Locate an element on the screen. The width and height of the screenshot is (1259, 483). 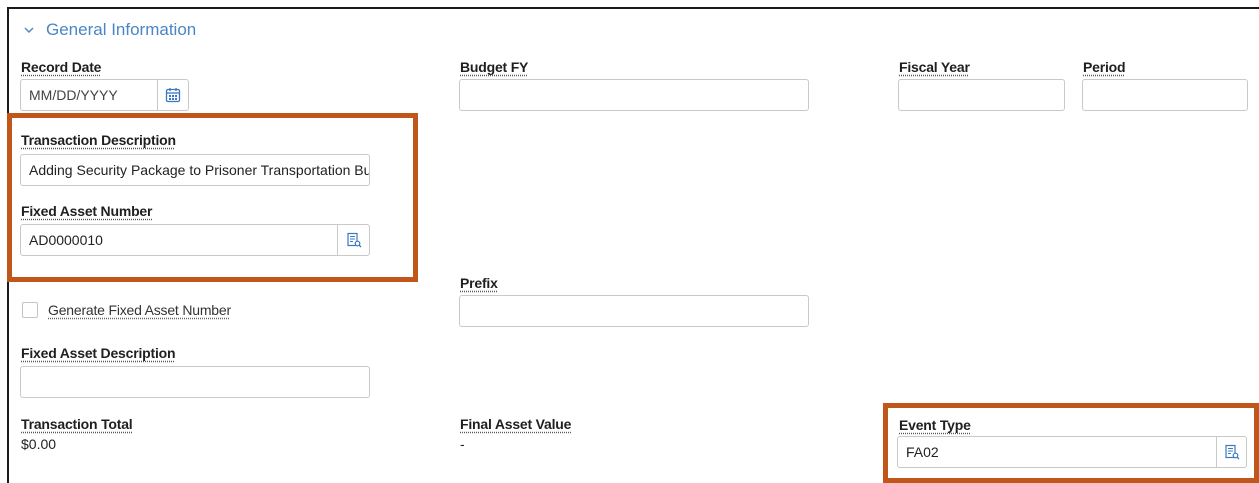
transaction-total-value: $0.00 is located at coordinates (39, 444).